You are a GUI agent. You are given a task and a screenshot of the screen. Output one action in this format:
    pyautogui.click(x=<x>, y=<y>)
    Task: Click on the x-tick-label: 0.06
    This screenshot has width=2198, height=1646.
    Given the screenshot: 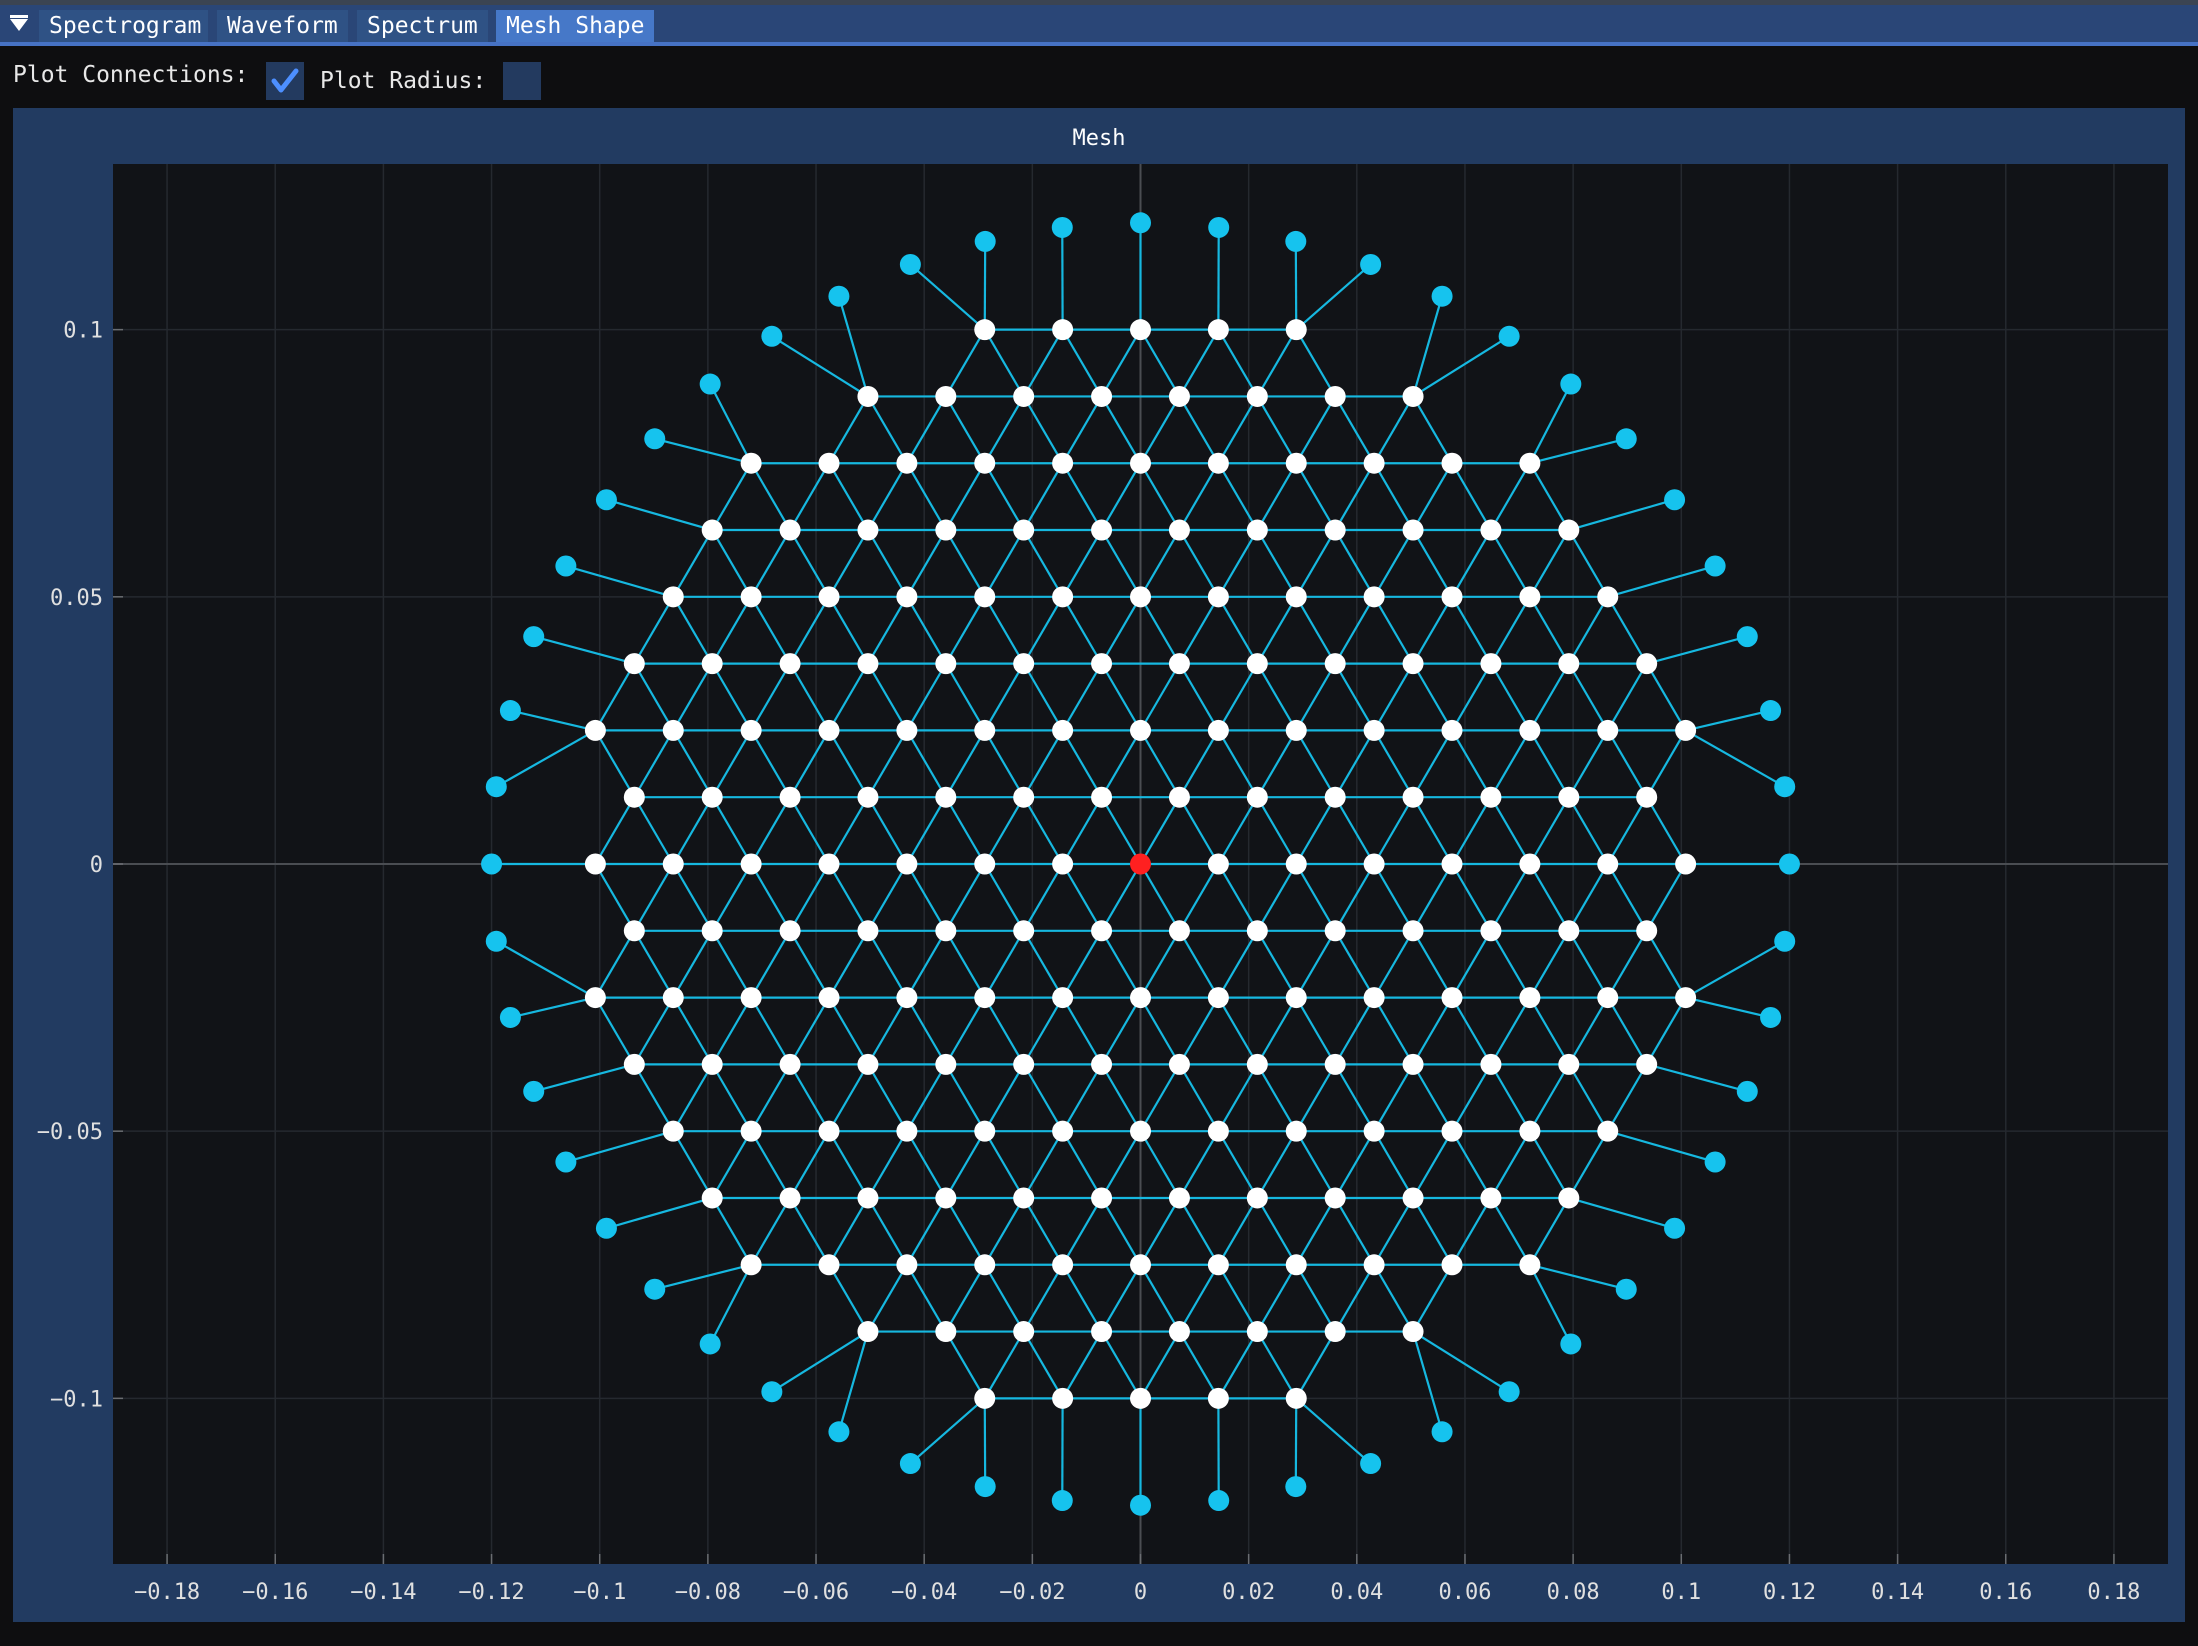 What is the action you would take?
    pyautogui.click(x=1464, y=1592)
    